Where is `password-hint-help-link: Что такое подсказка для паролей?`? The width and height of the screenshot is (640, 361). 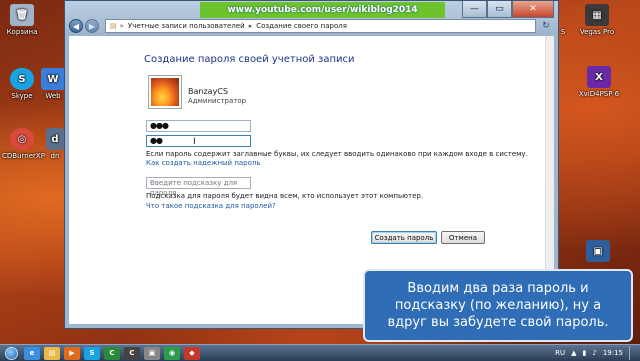 password-hint-help-link: Что такое подсказка для паролей? is located at coordinates (211, 206).